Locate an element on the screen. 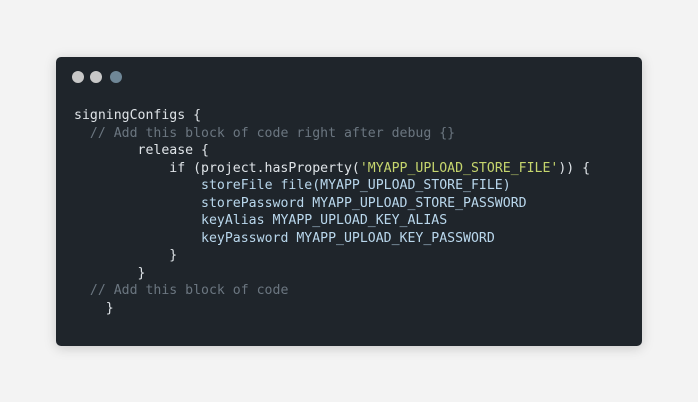  code-string: 'MYAPP_UPLOAD_STORE_FILE' is located at coordinates (459, 168).